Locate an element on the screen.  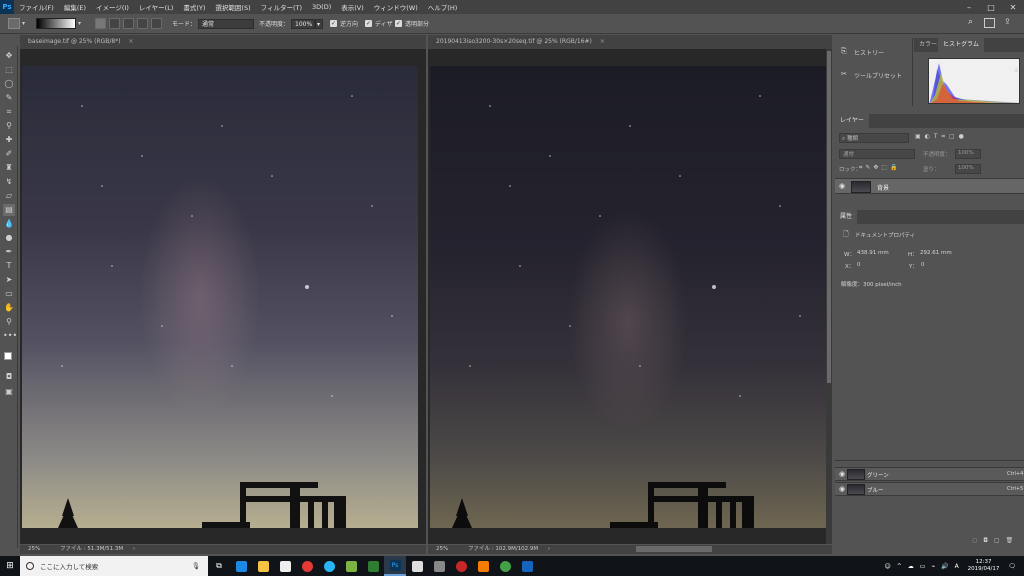
zoom-tool-icon: ⚲ is located at coordinates (9, 322).